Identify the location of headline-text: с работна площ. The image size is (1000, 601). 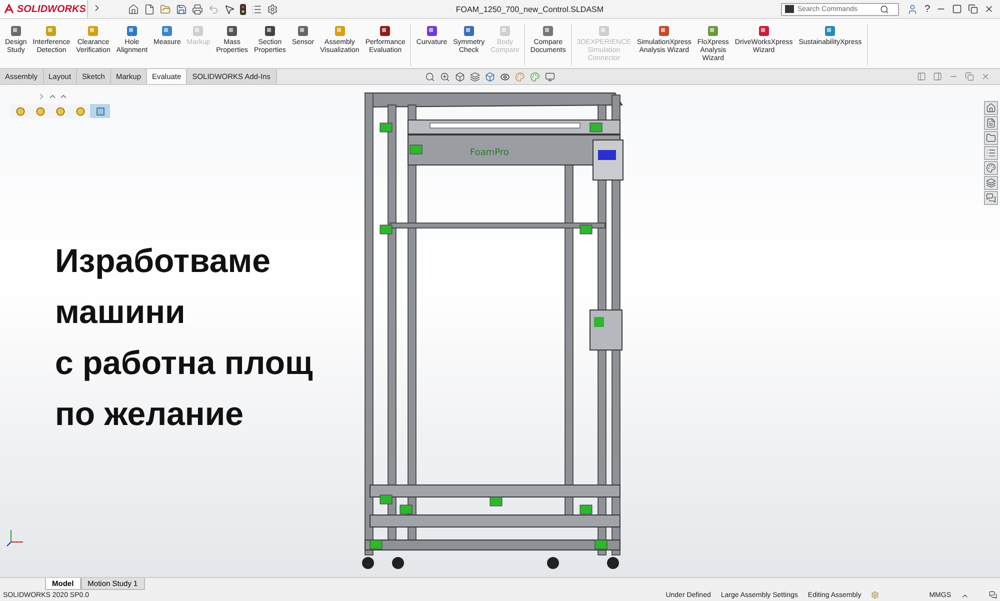
(184, 363).